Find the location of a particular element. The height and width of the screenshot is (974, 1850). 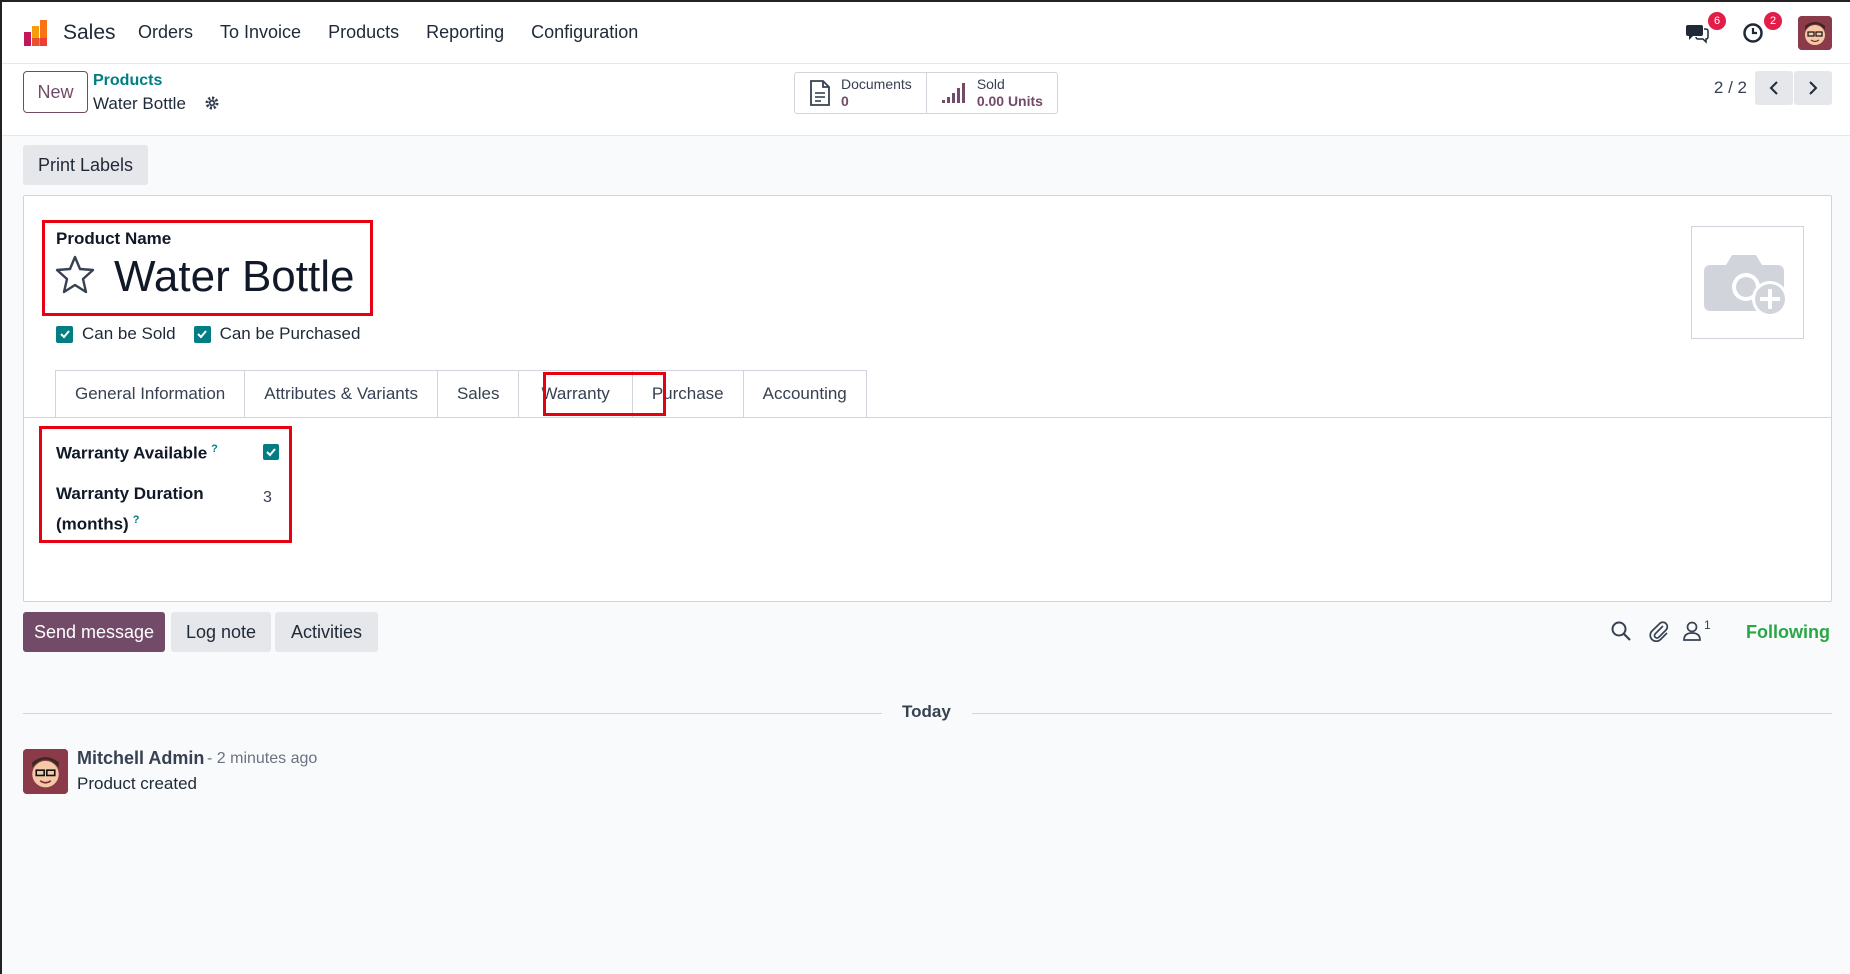

can-be-purchased-checkbox is located at coordinates (202, 334).